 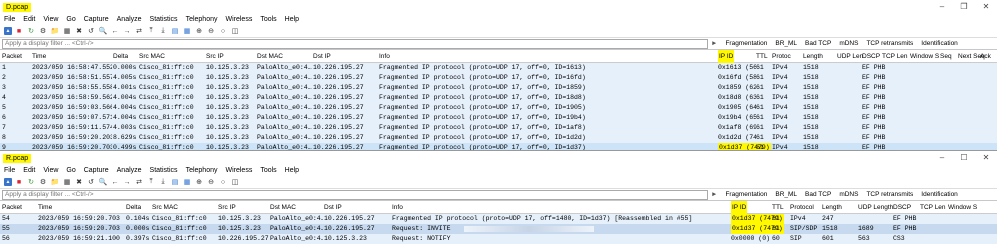 I want to click on restart-icon: ↻, so click(x=31, y=182).